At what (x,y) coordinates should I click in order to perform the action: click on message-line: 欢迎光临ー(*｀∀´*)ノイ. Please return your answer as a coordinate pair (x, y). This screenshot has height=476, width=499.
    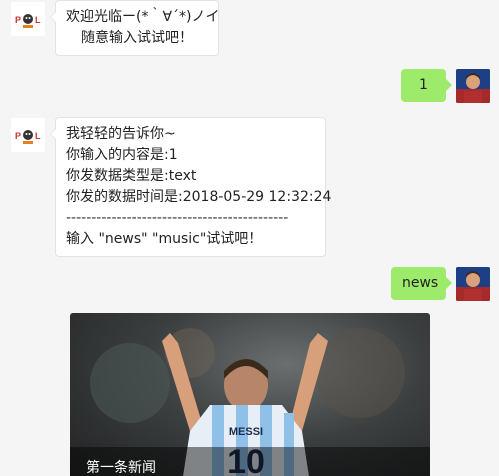
    Looking at the image, I should click on (143, 17).